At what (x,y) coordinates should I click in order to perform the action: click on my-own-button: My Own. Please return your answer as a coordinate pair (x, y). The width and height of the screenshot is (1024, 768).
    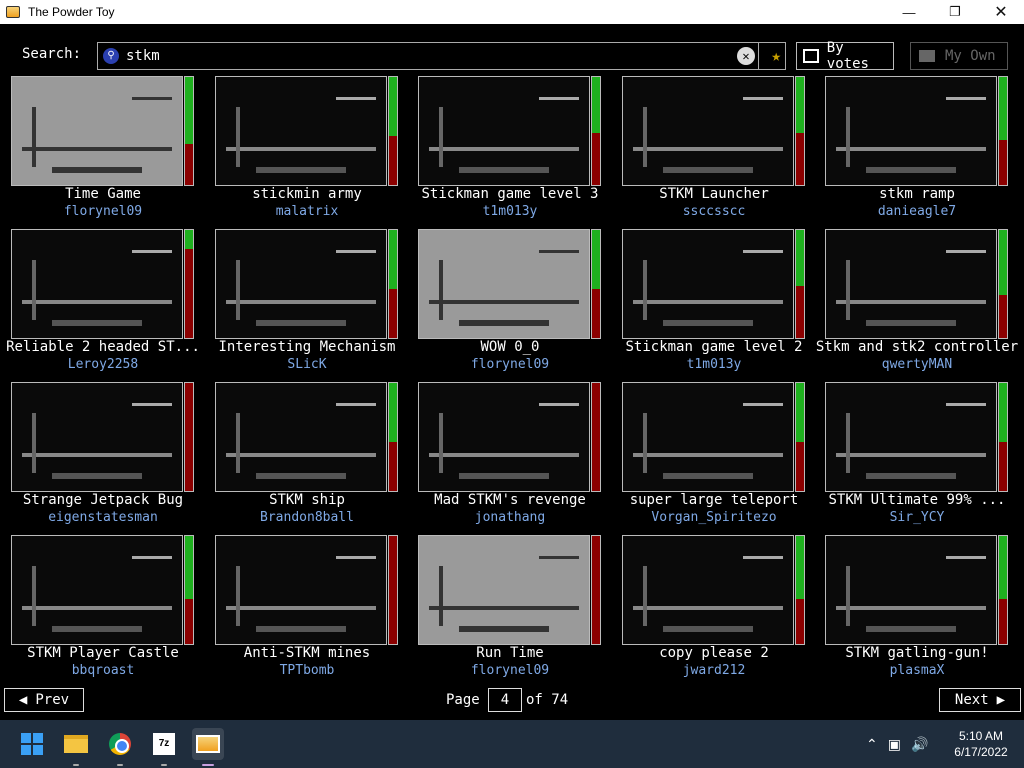
    Looking at the image, I should click on (959, 56).